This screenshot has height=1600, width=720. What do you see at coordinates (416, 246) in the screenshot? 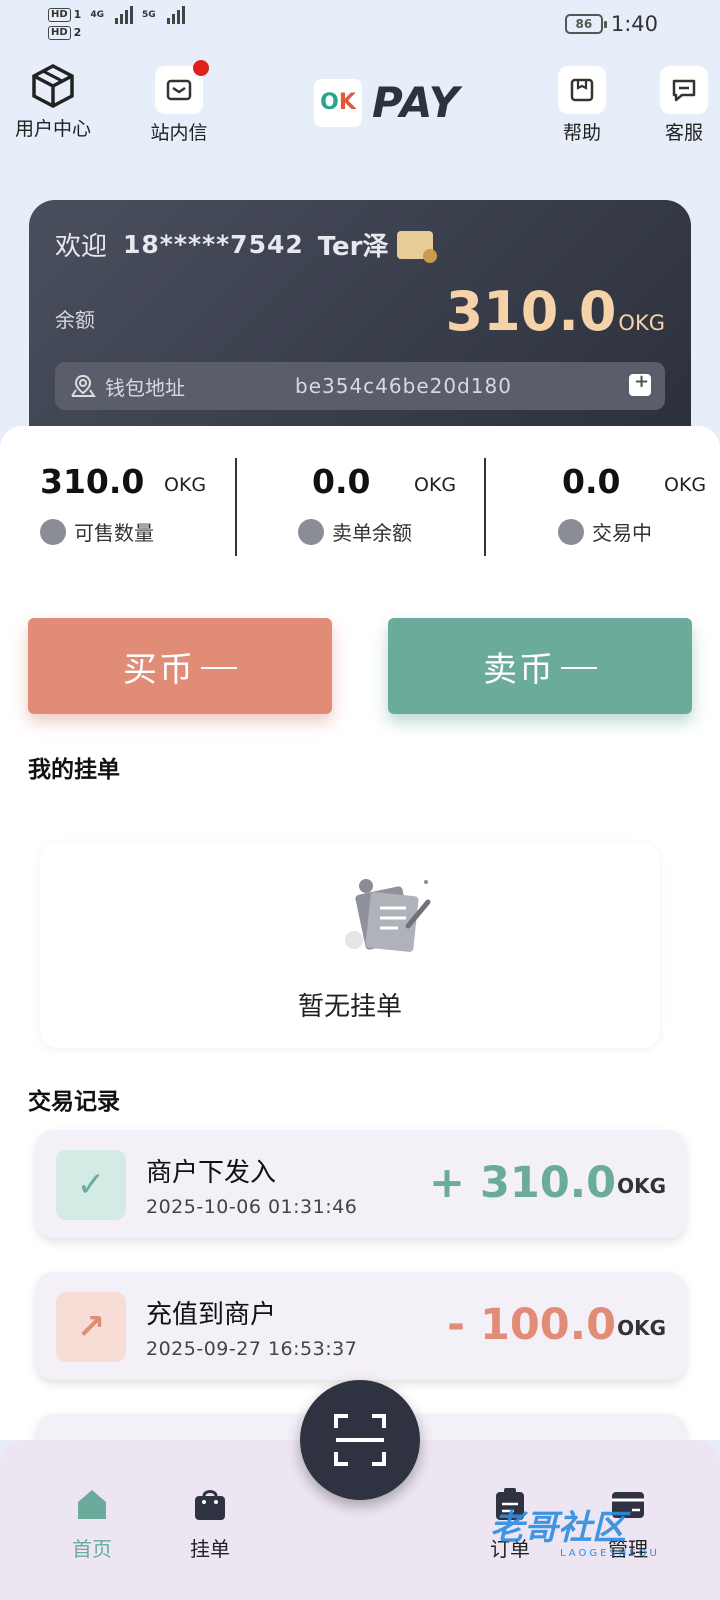
I see `verified-id-icon` at bounding box center [416, 246].